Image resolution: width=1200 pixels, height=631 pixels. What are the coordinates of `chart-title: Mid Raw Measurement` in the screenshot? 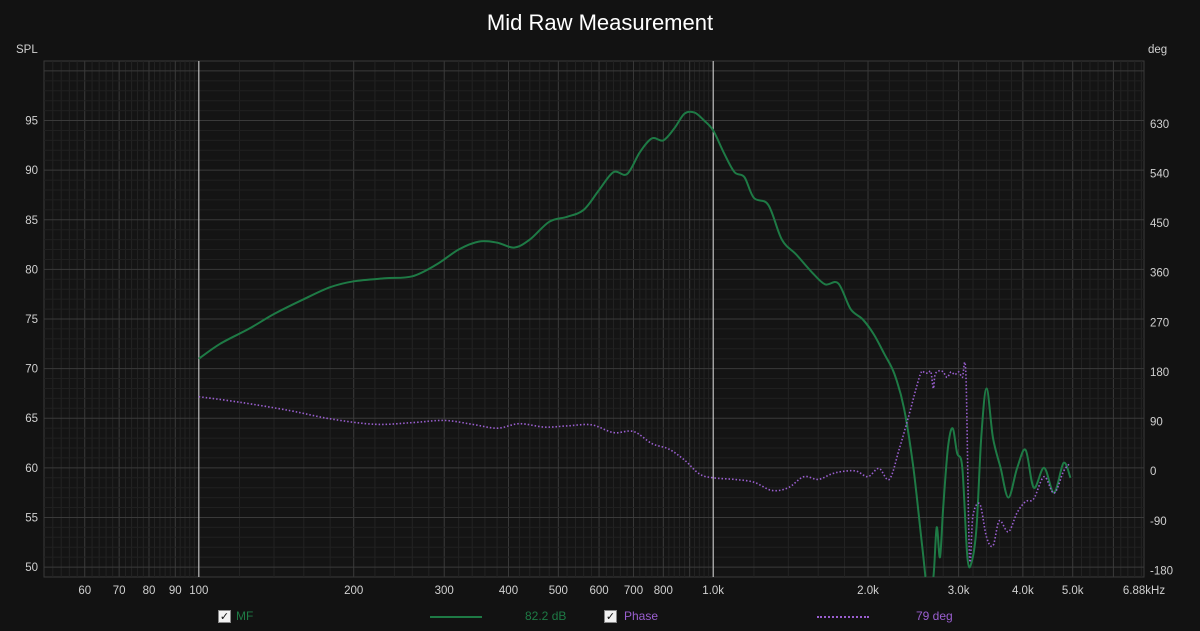 It's located at (600, 22).